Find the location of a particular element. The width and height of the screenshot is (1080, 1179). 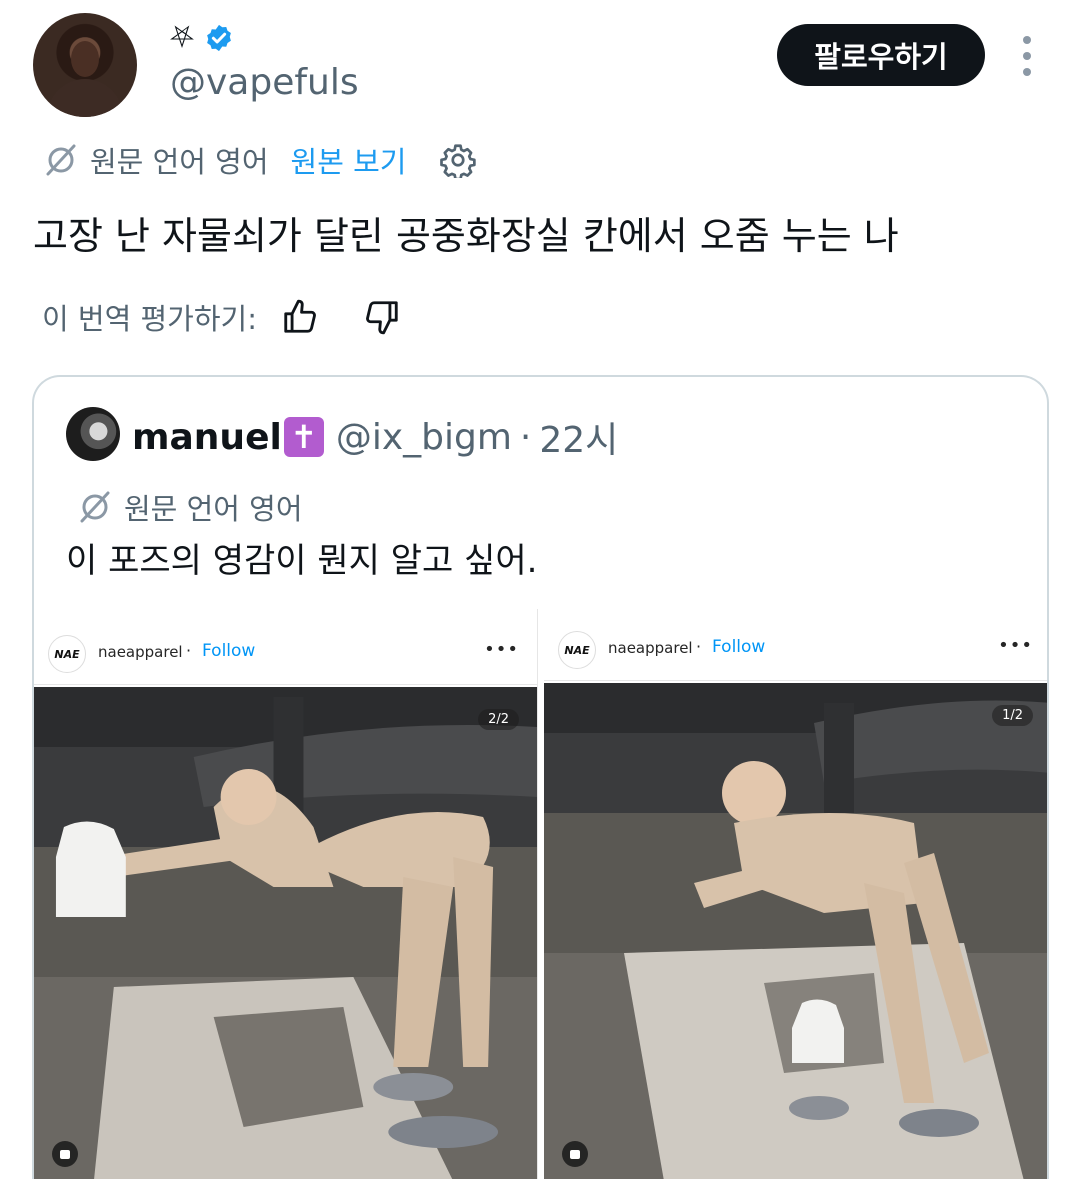

original-language-label: 원문 언어 영어 is located at coordinates (179, 162).